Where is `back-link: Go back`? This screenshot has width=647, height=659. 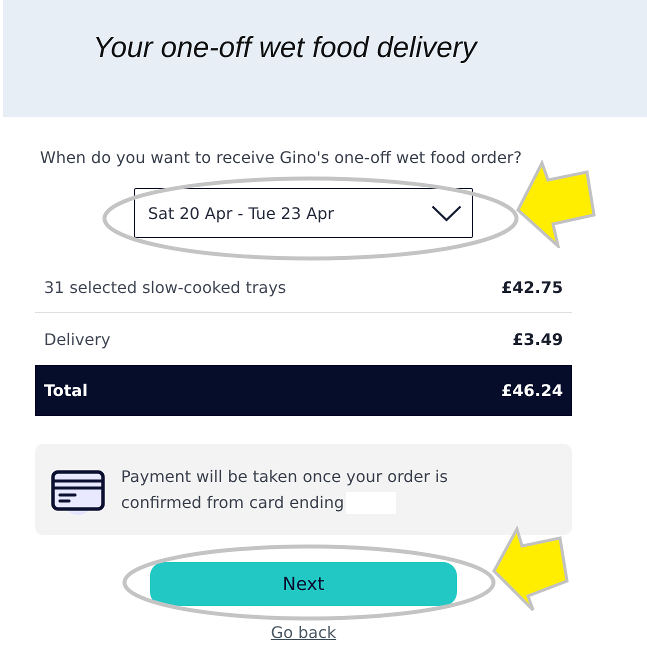 back-link: Go back is located at coordinates (303, 633).